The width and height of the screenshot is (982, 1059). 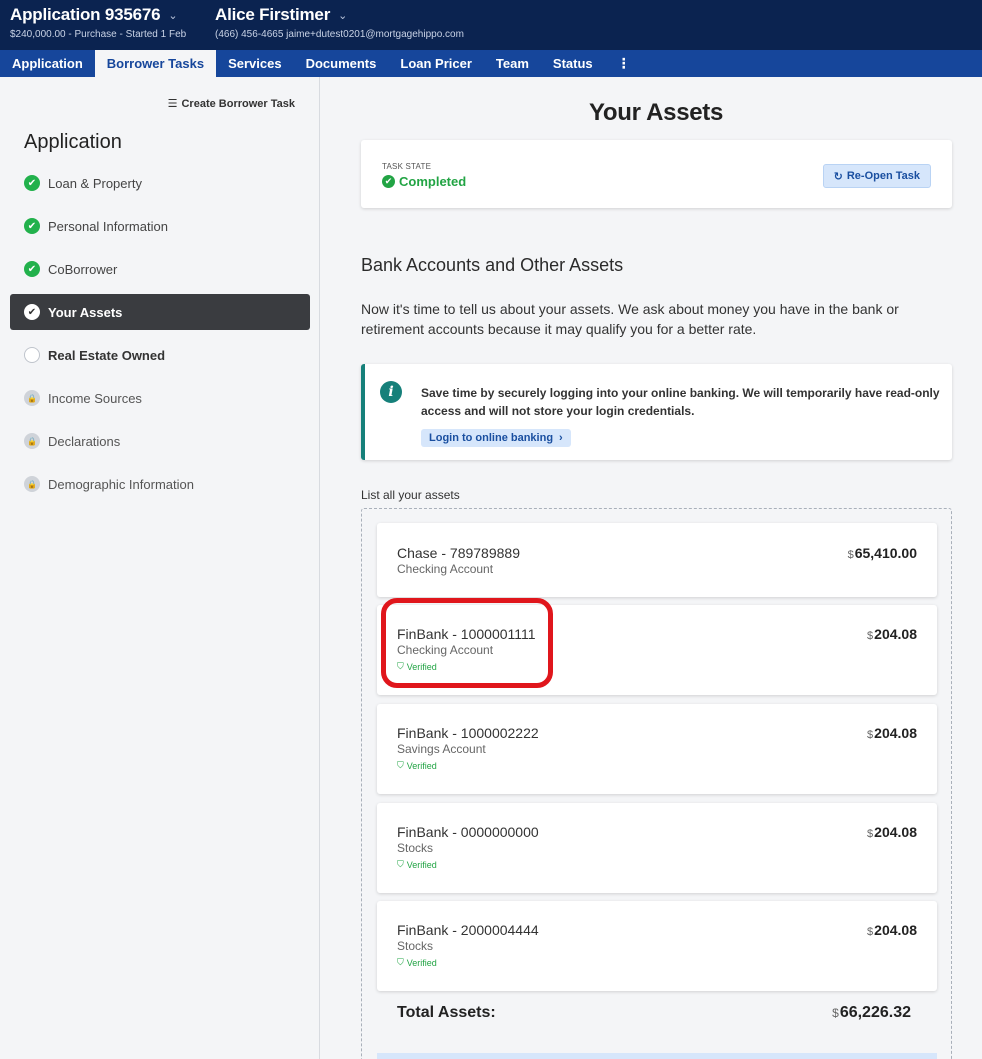 I want to click on sidebar-item-label: Personal Information, so click(x=108, y=226).